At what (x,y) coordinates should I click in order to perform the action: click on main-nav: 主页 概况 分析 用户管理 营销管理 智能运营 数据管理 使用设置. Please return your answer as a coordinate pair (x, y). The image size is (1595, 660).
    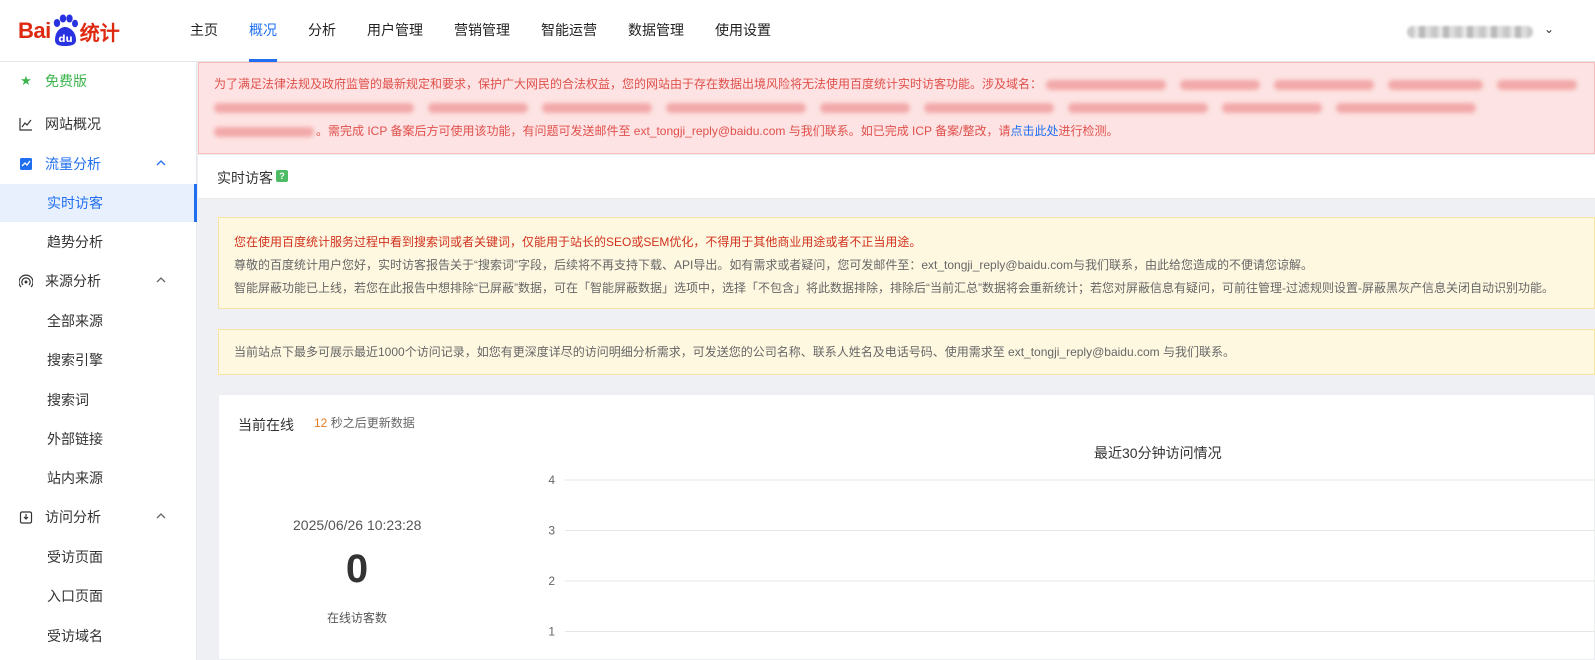
    Looking at the image, I should click on (496, 31).